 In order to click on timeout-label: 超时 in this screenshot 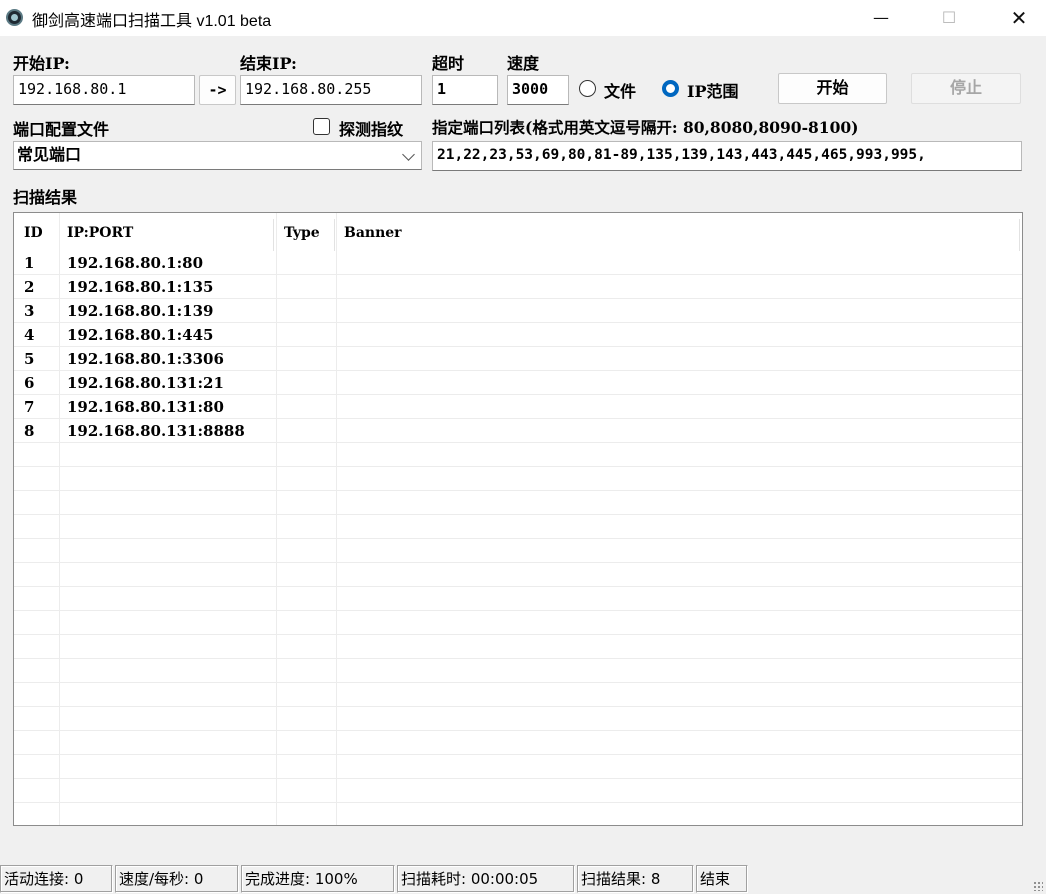, I will do `click(448, 63)`.